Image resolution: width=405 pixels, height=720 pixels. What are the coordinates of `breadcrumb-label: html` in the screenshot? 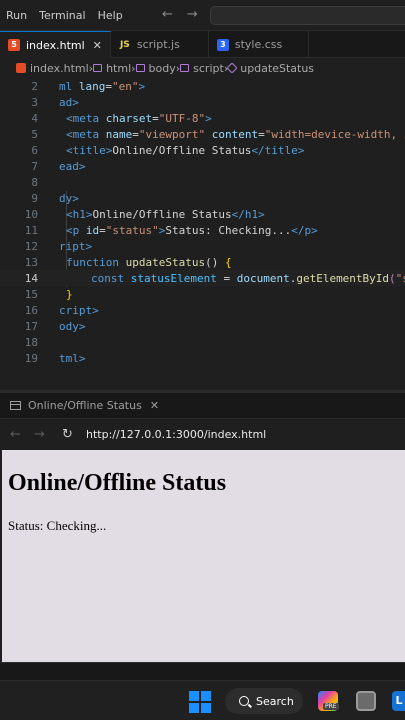 It's located at (119, 68).